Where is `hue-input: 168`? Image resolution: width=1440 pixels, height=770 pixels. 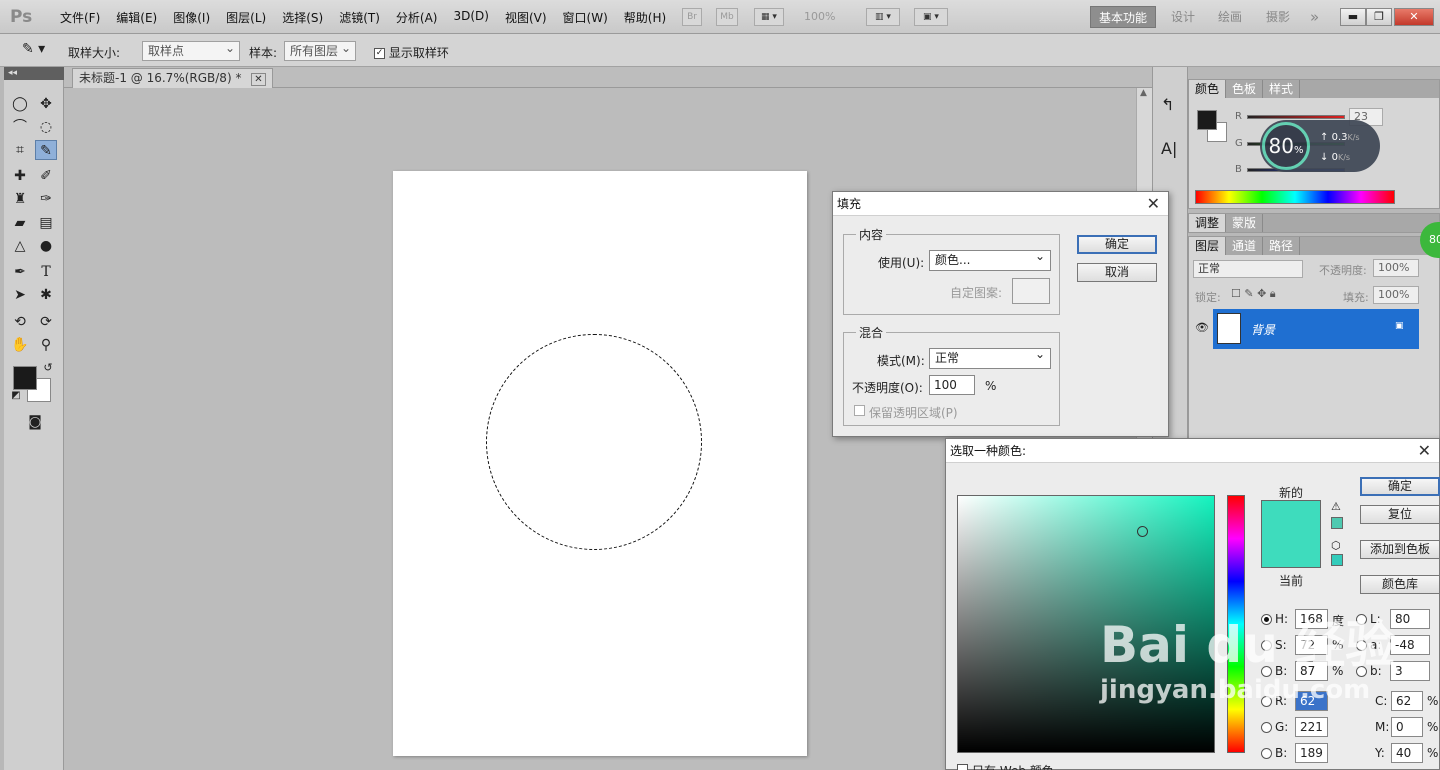 hue-input: 168 is located at coordinates (1311, 619).